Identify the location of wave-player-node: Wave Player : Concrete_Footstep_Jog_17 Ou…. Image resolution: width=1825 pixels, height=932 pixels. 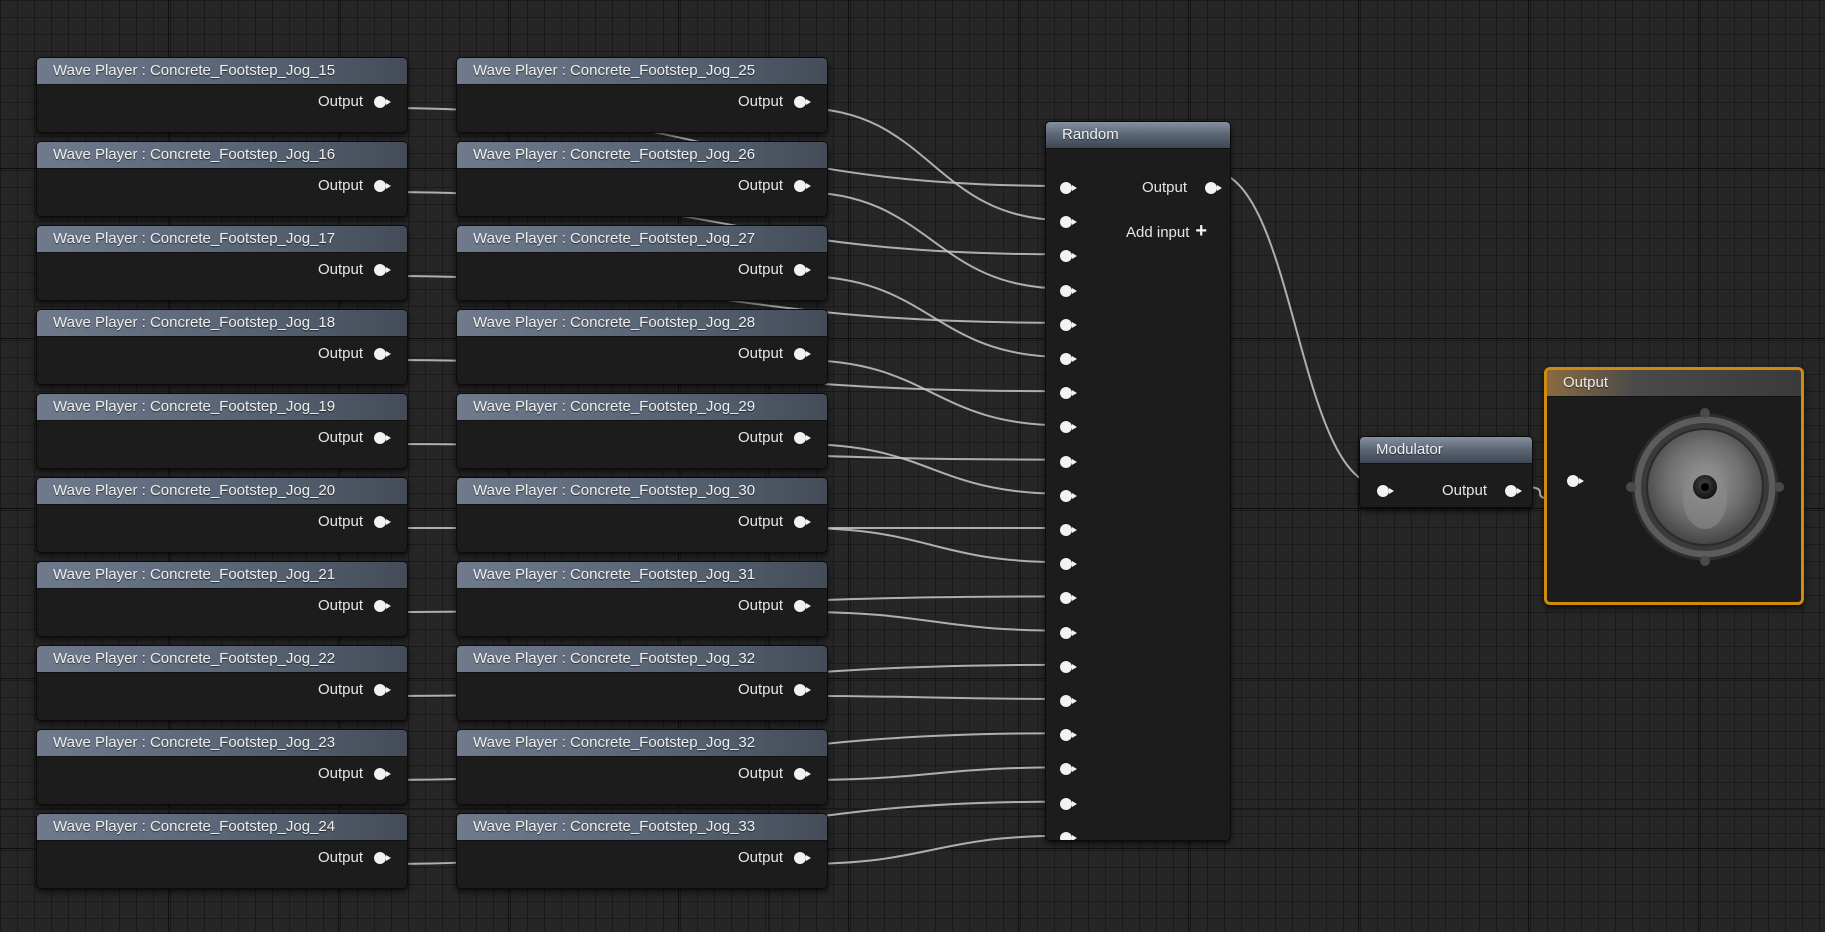
(222, 263).